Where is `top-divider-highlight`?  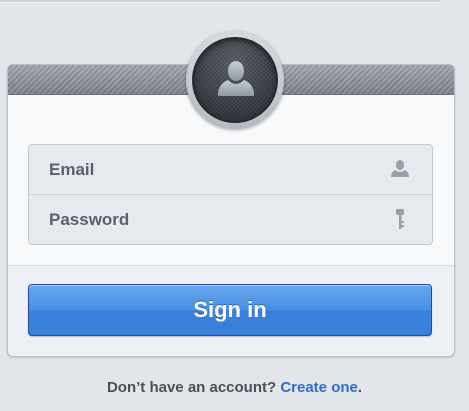
top-divider-highlight is located at coordinates (220, 2).